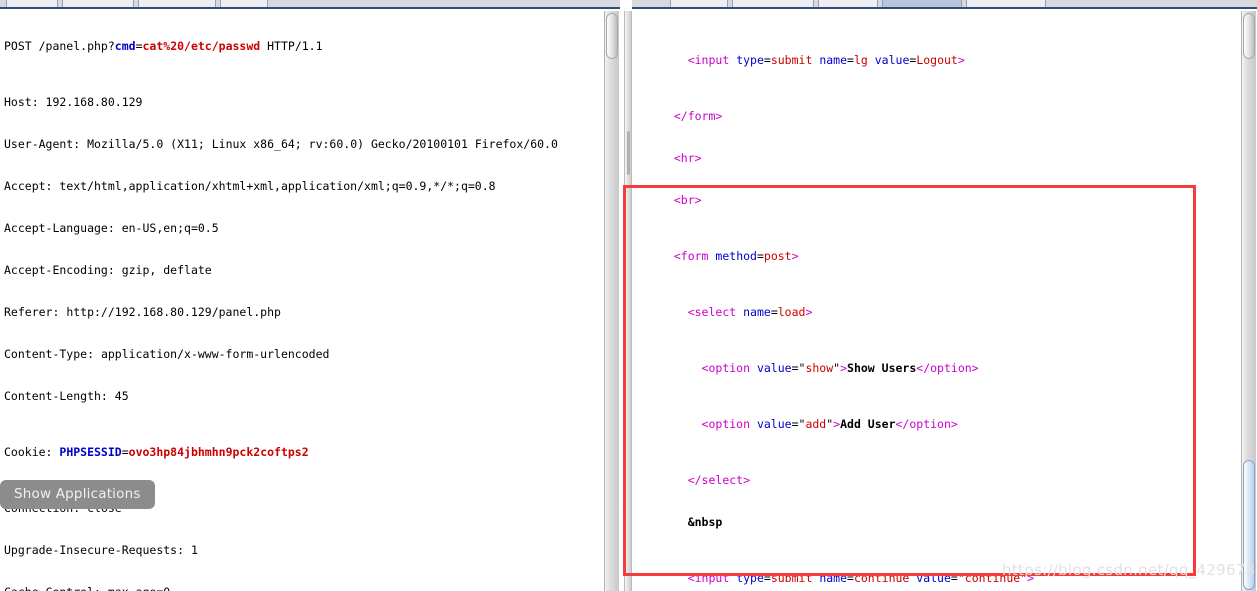  I want to click on tab-headers-left, so click(177, 3).